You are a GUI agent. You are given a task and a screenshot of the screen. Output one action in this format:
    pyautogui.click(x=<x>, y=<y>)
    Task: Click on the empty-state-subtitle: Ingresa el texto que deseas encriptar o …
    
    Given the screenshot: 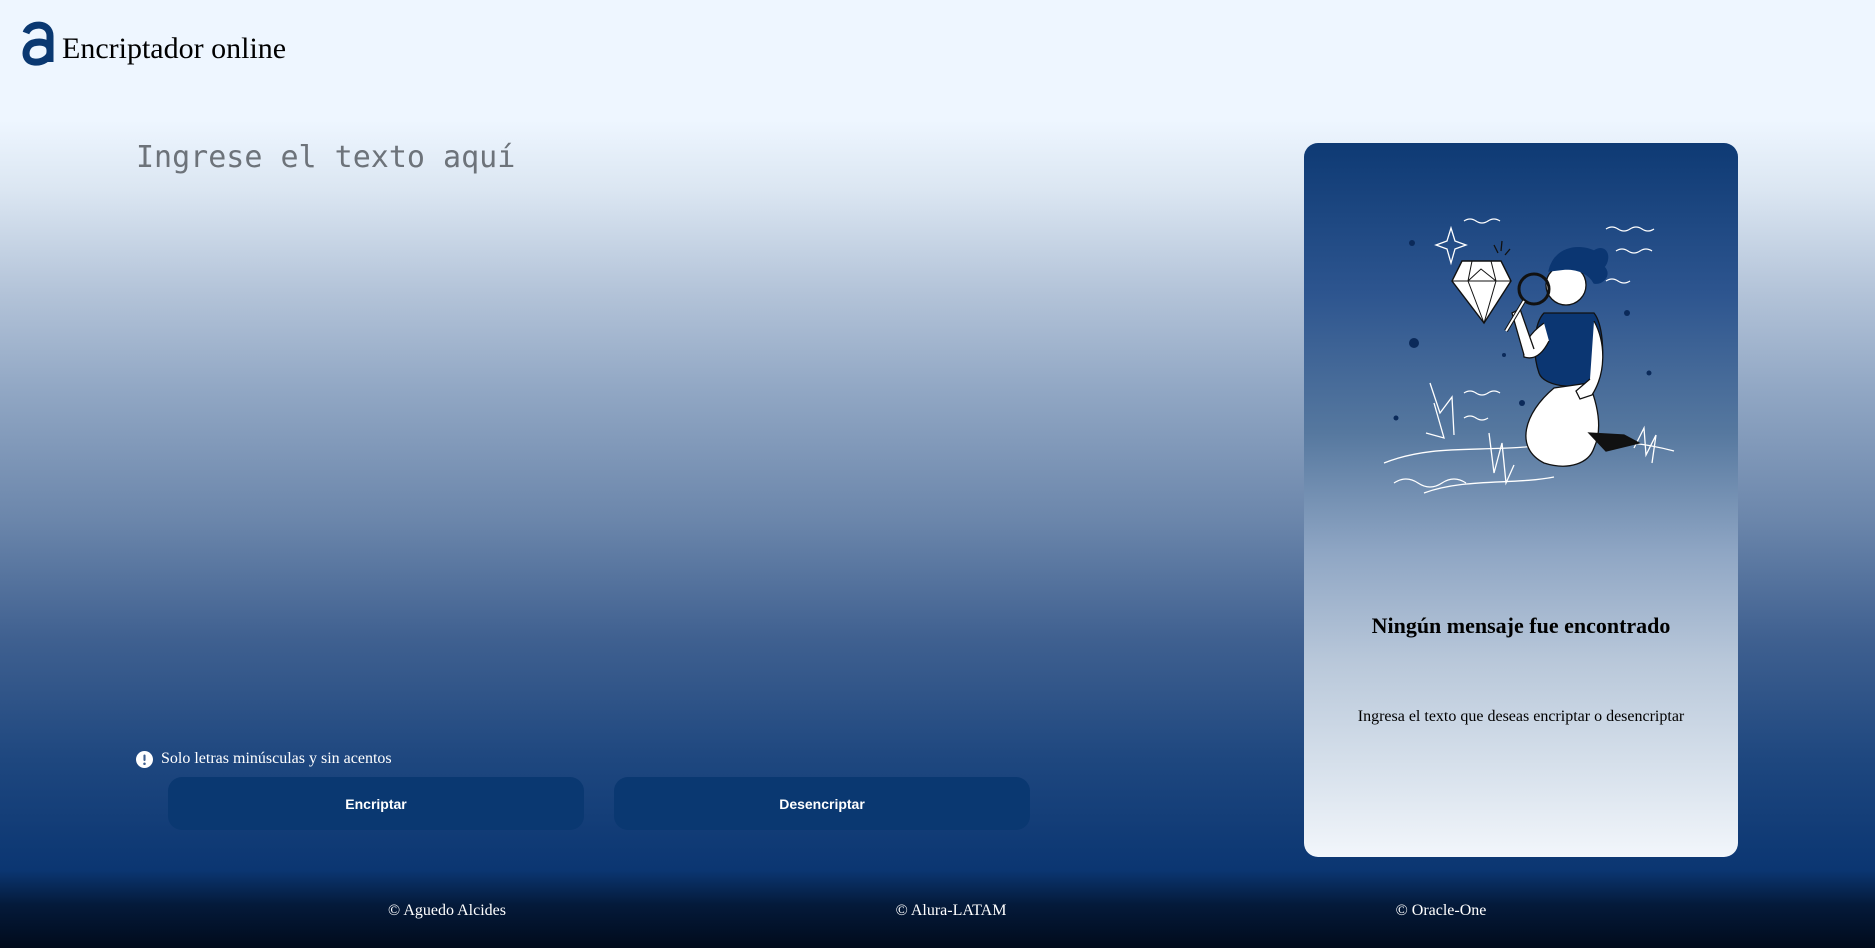 What is the action you would take?
    pyautogui.click(x=1521, y=716)
    